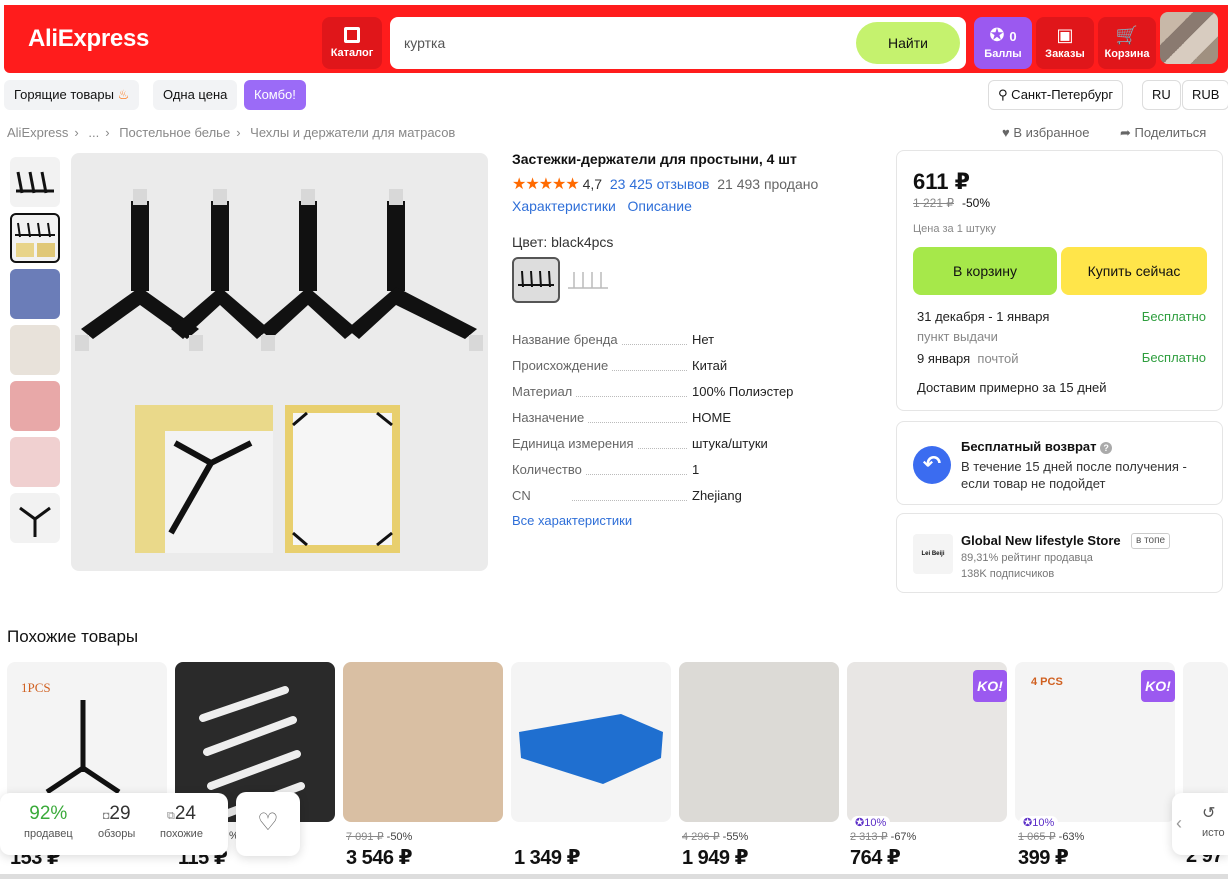 The height and width of the screenshot is (879, 1228). What do you see at coordinates (654, 159) in the screenshot?
I see `product-title: Застежки-держатели для простыни, 4 шт` at bounding box center [654, 159].